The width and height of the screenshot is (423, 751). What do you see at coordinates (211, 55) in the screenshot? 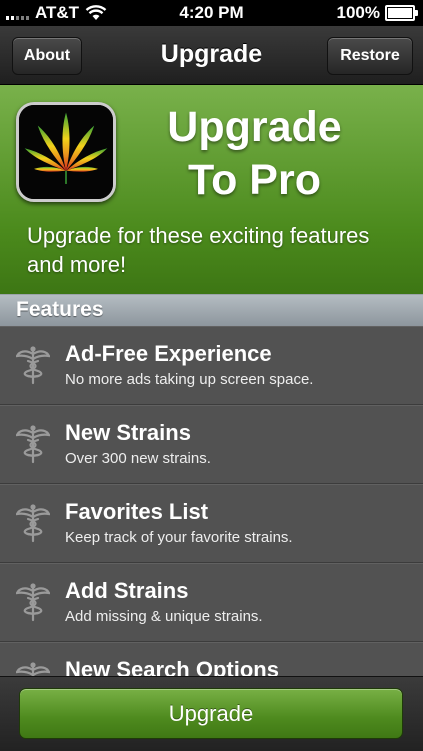
I see `navigation-bar: About Upgrade Restore` at bounding box center [211, 55].